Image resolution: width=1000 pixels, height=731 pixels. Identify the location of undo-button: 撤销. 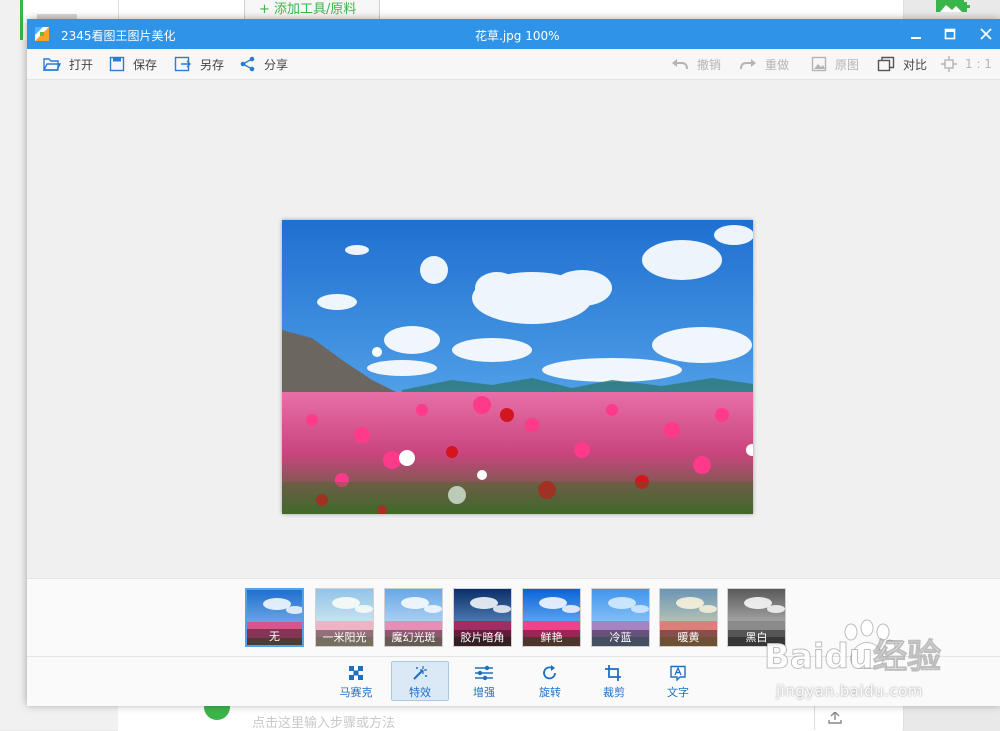
(696, 64).